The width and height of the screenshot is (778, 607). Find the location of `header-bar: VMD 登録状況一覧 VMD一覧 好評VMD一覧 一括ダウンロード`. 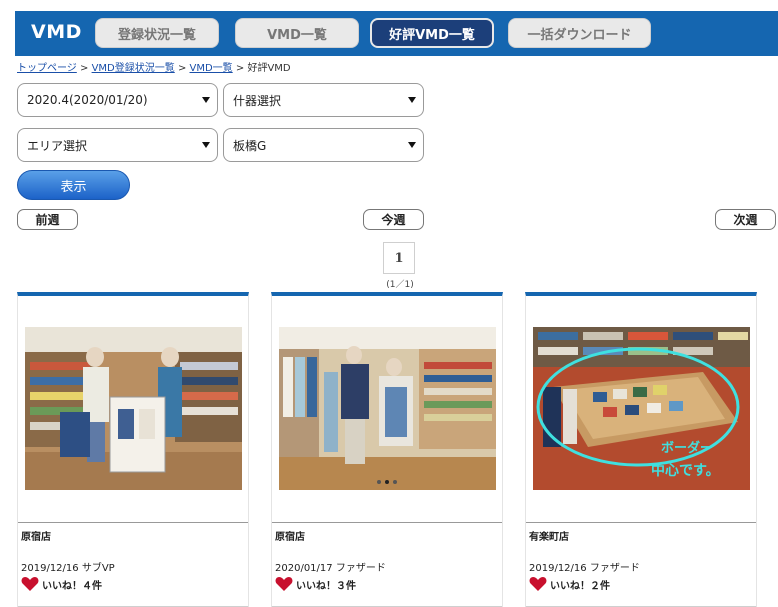

header-bar: VMD 登録状況一覧 VMD一覧 好評VMD一覧 一括ダウンロード is located at coordinates (396, 33).